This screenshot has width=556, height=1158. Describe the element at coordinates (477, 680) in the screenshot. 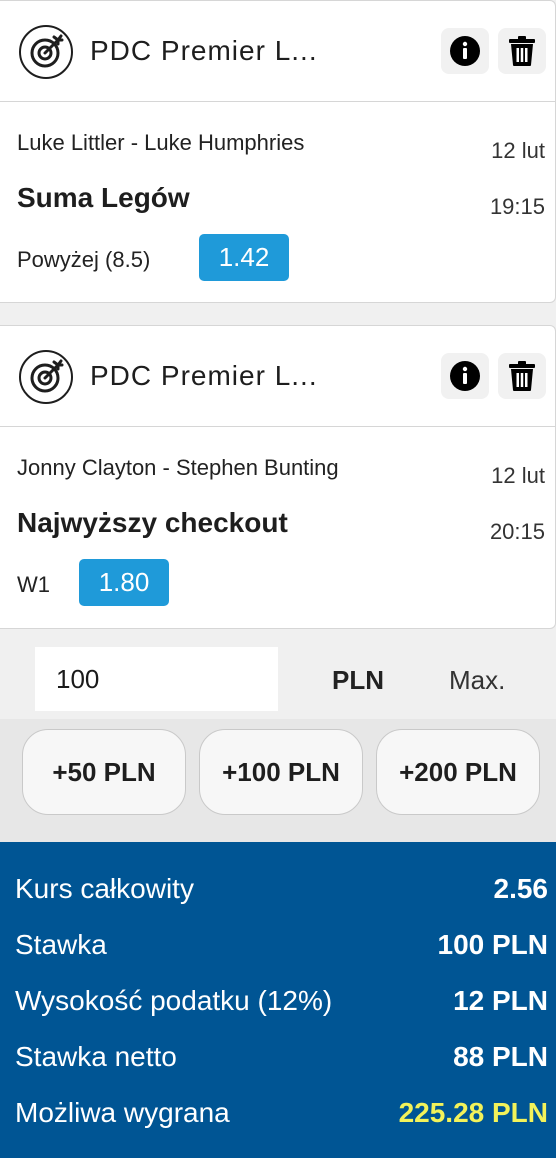

I see `max-stake-button: Max.` at that location.